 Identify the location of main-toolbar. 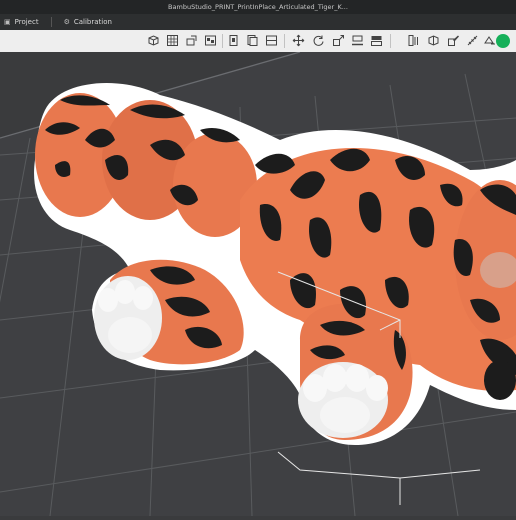
(258, 41).